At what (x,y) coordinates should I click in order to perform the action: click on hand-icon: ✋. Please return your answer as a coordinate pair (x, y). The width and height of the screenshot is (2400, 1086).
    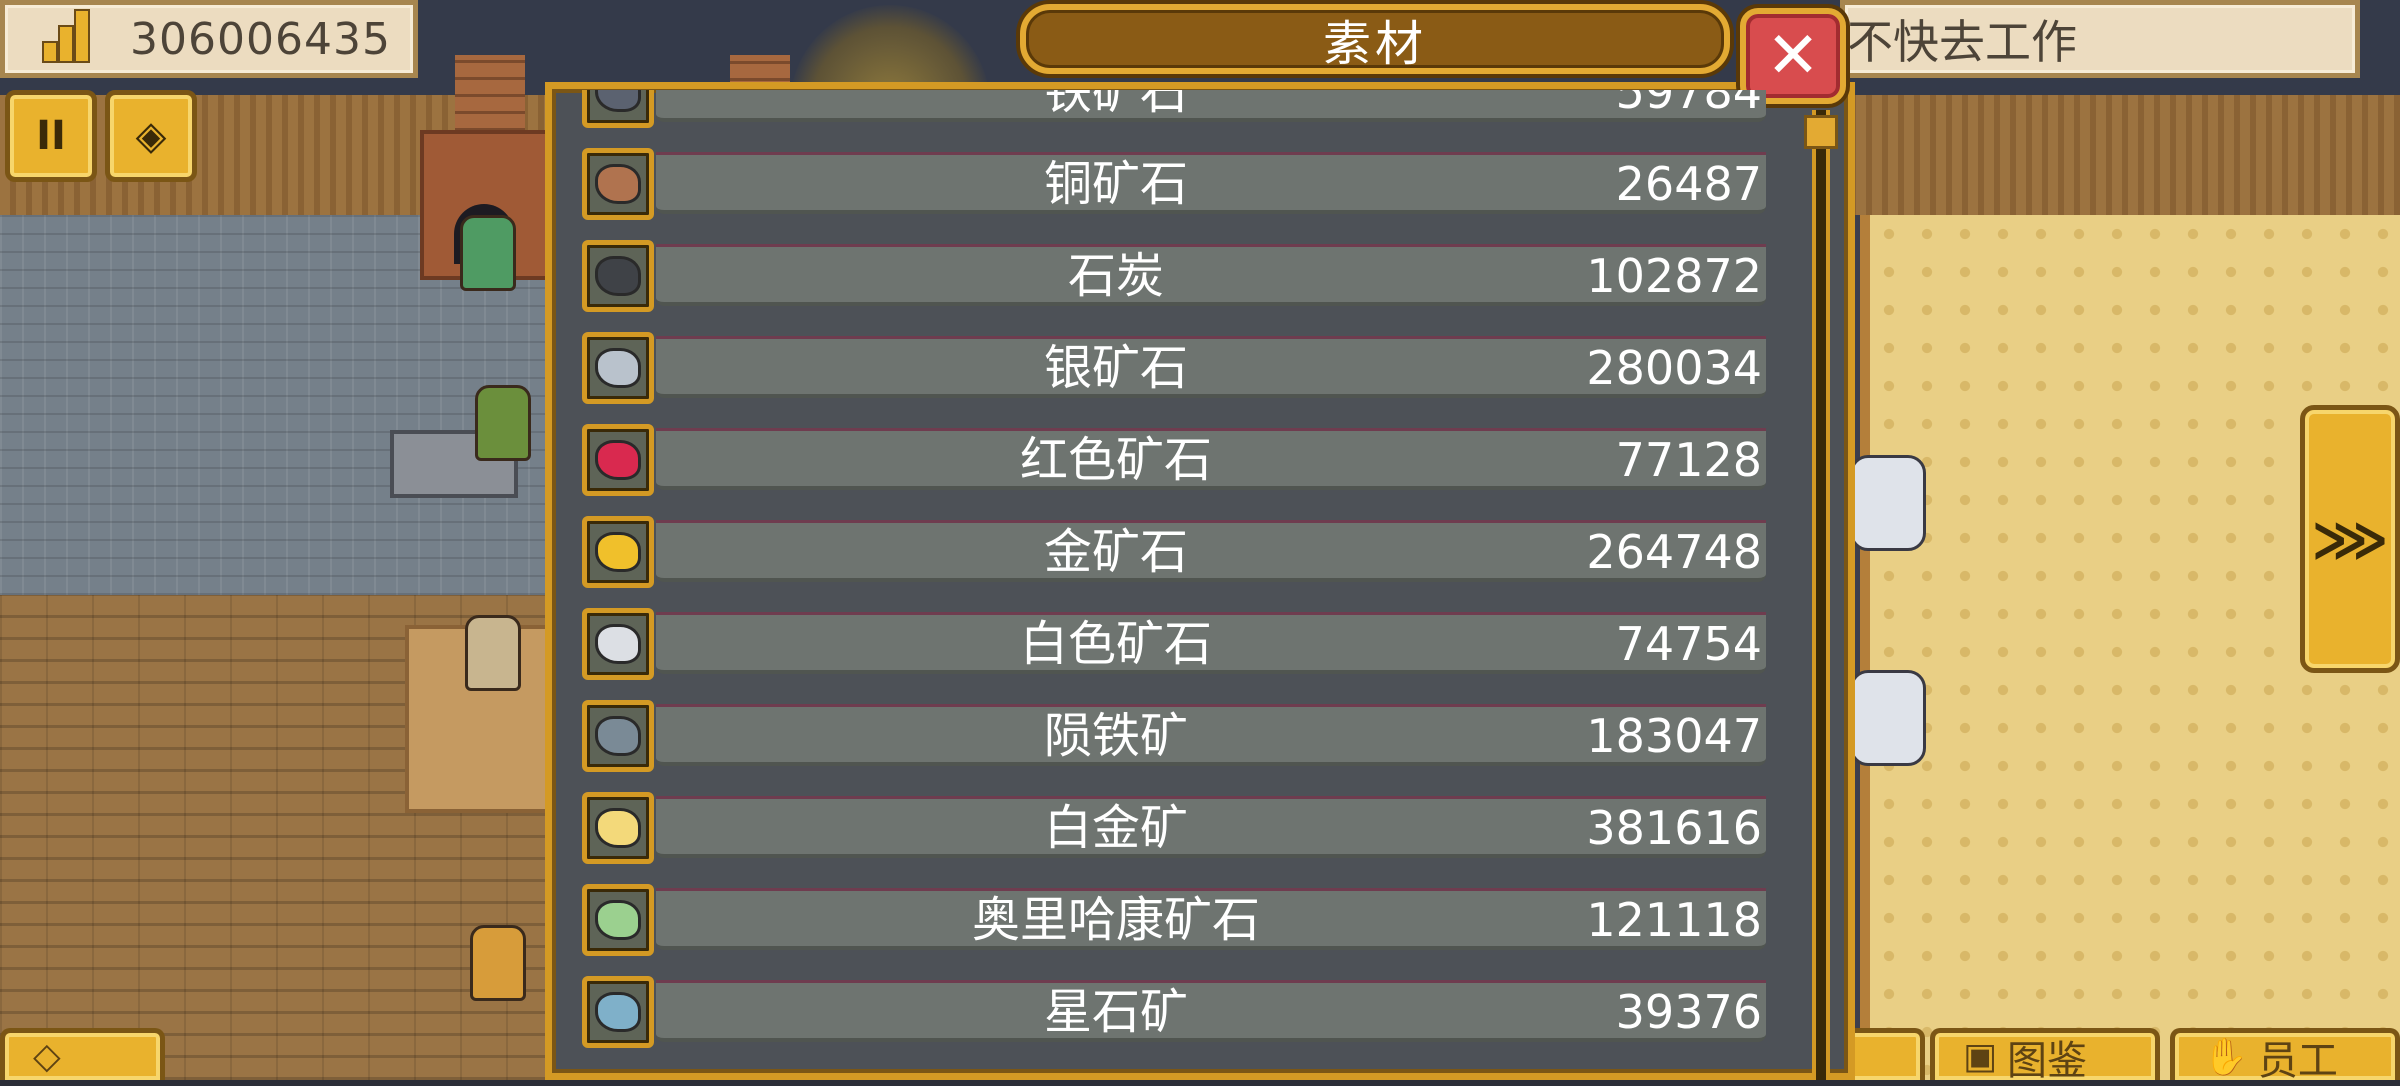
    Looking at the image, I should click on (2225, 1057).